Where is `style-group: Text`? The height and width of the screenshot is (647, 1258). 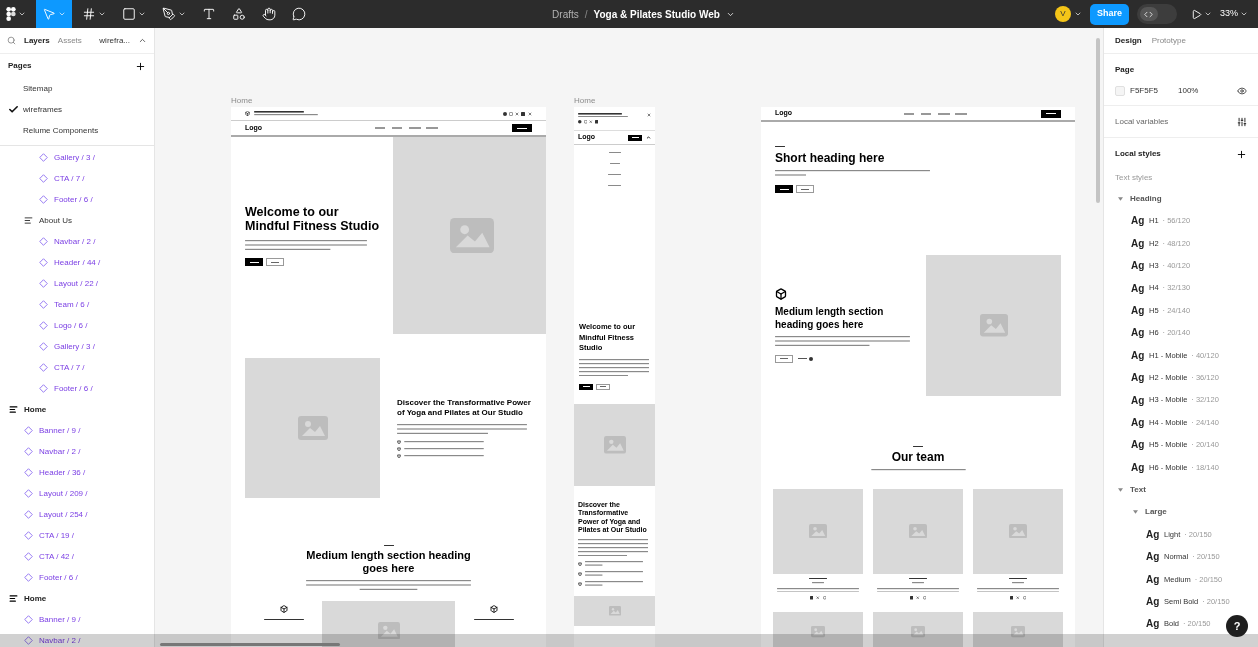
style-group: Text is located at coordinates (1132, 490).